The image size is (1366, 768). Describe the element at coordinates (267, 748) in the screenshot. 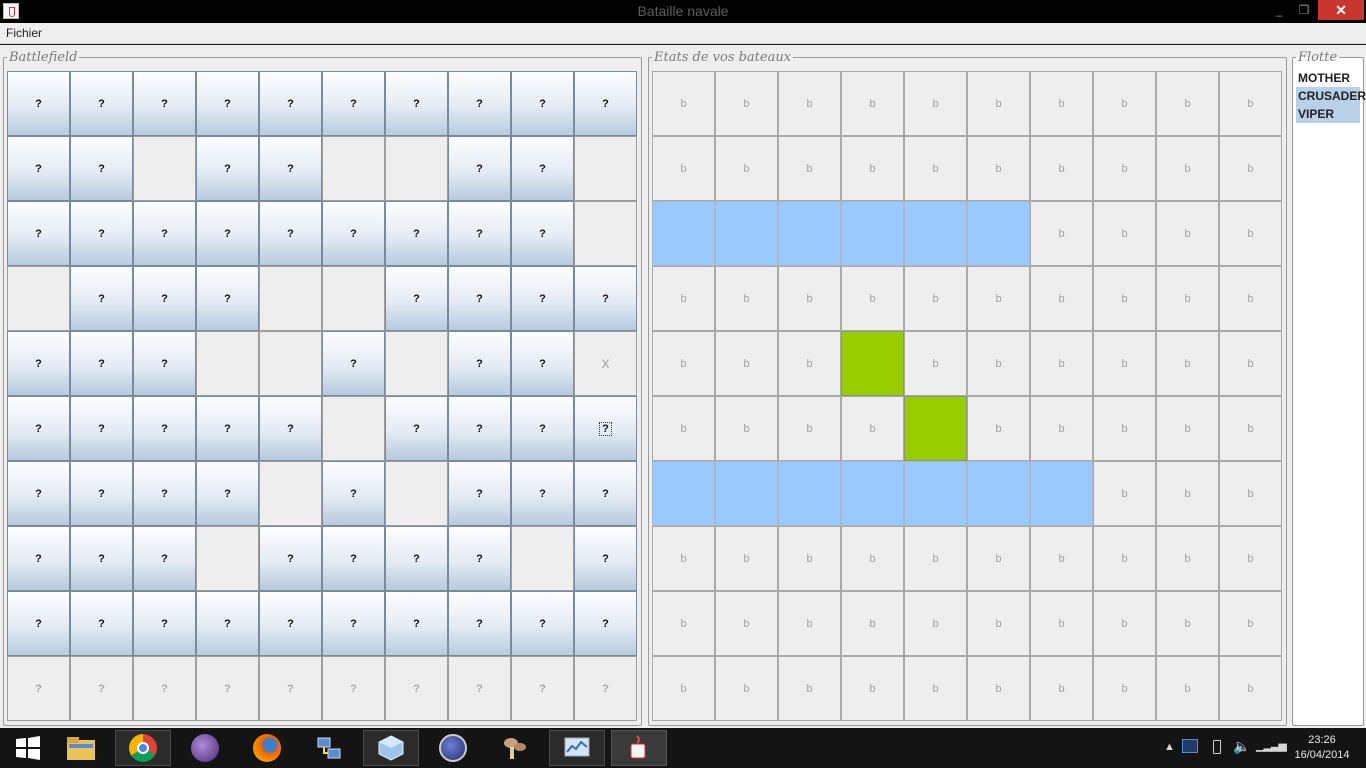

I see `firefox-icon` at that location.